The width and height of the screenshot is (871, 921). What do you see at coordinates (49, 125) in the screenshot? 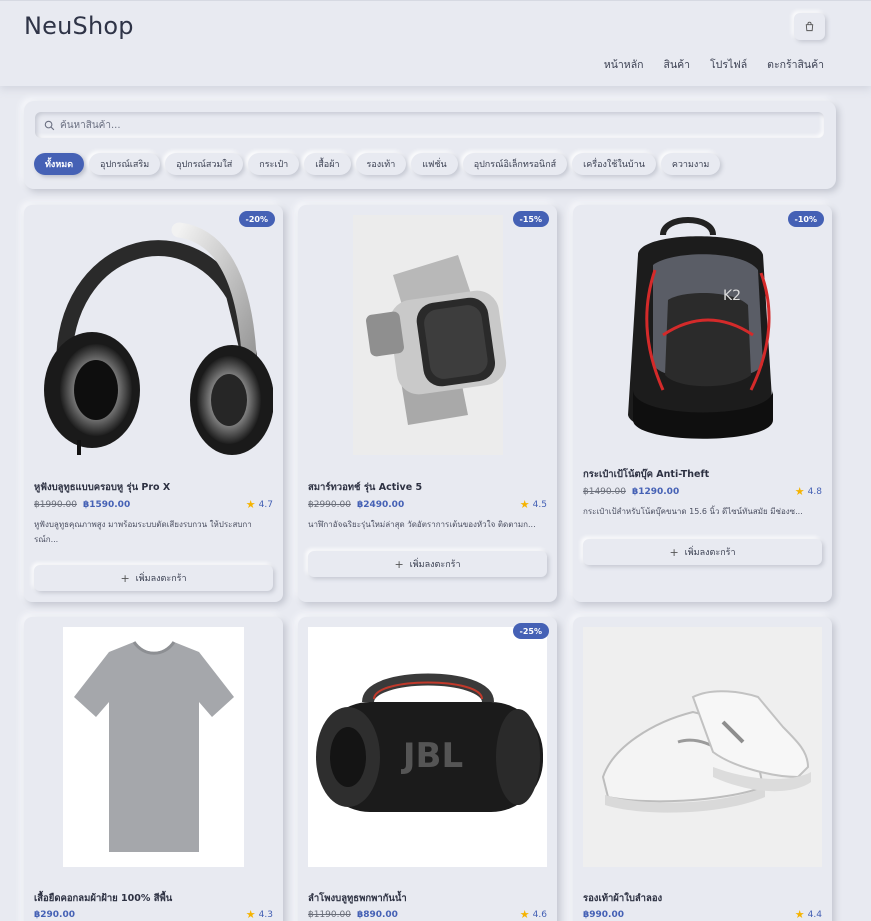
I see `search-icon` at bounding box center [49, 125].